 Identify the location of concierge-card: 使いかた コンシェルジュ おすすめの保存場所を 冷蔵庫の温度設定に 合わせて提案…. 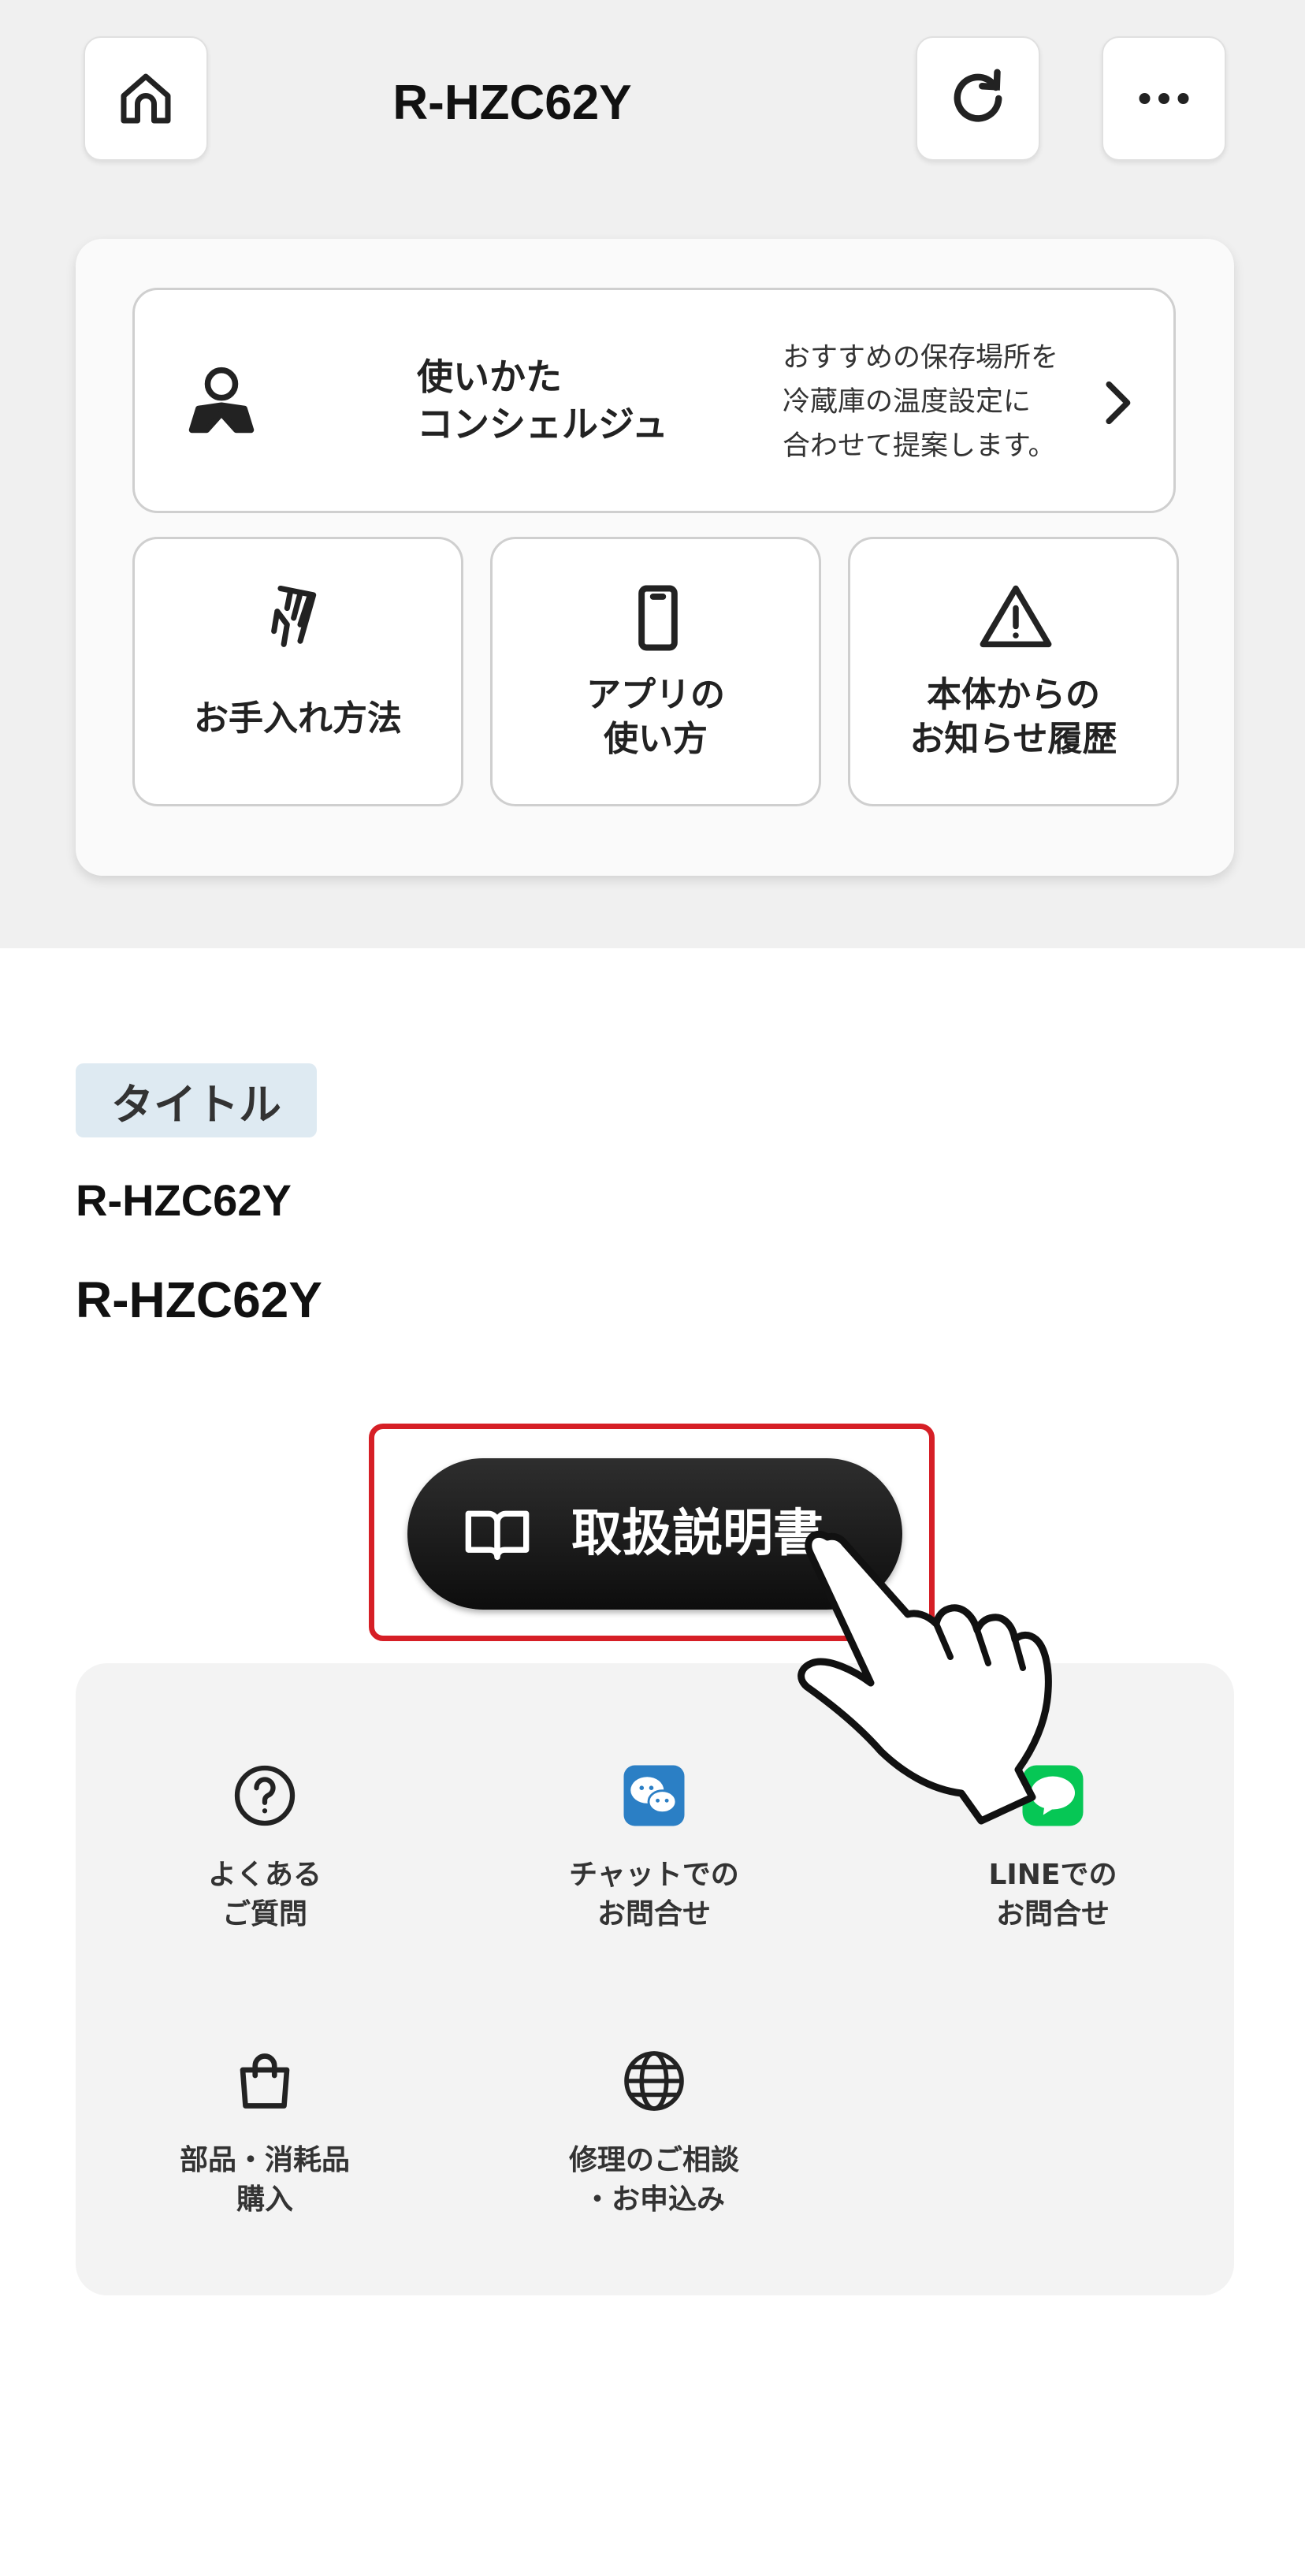
(654, 400).